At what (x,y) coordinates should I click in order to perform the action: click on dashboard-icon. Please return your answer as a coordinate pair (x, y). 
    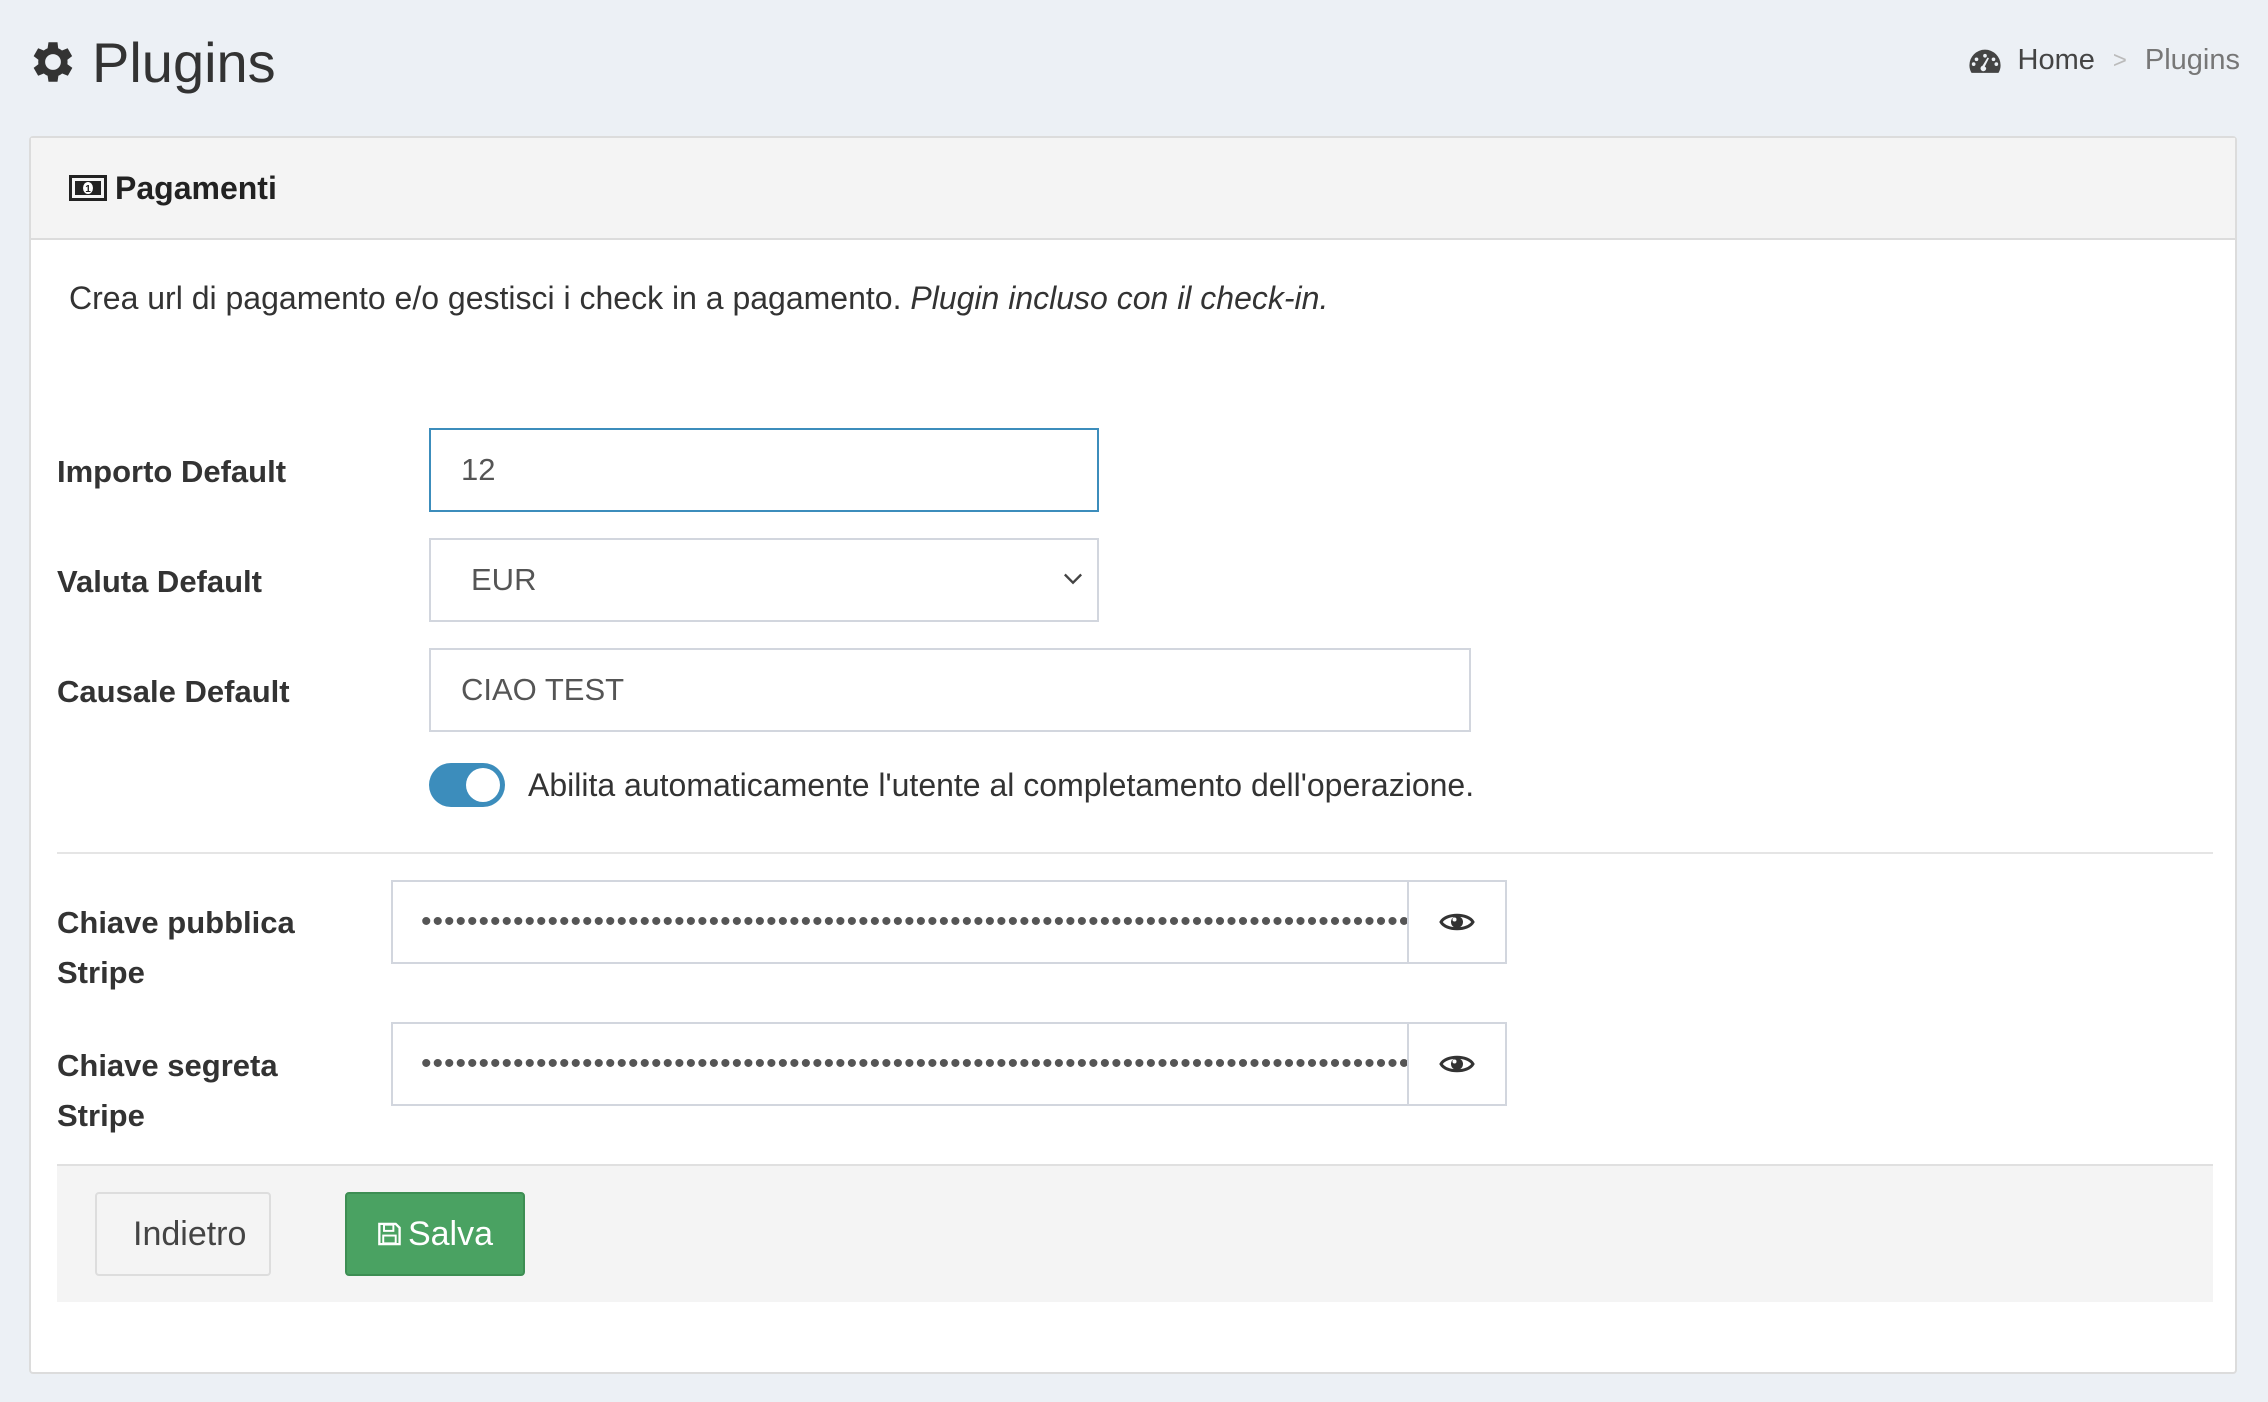
    Looking at the image, I should click on (1984, 61).